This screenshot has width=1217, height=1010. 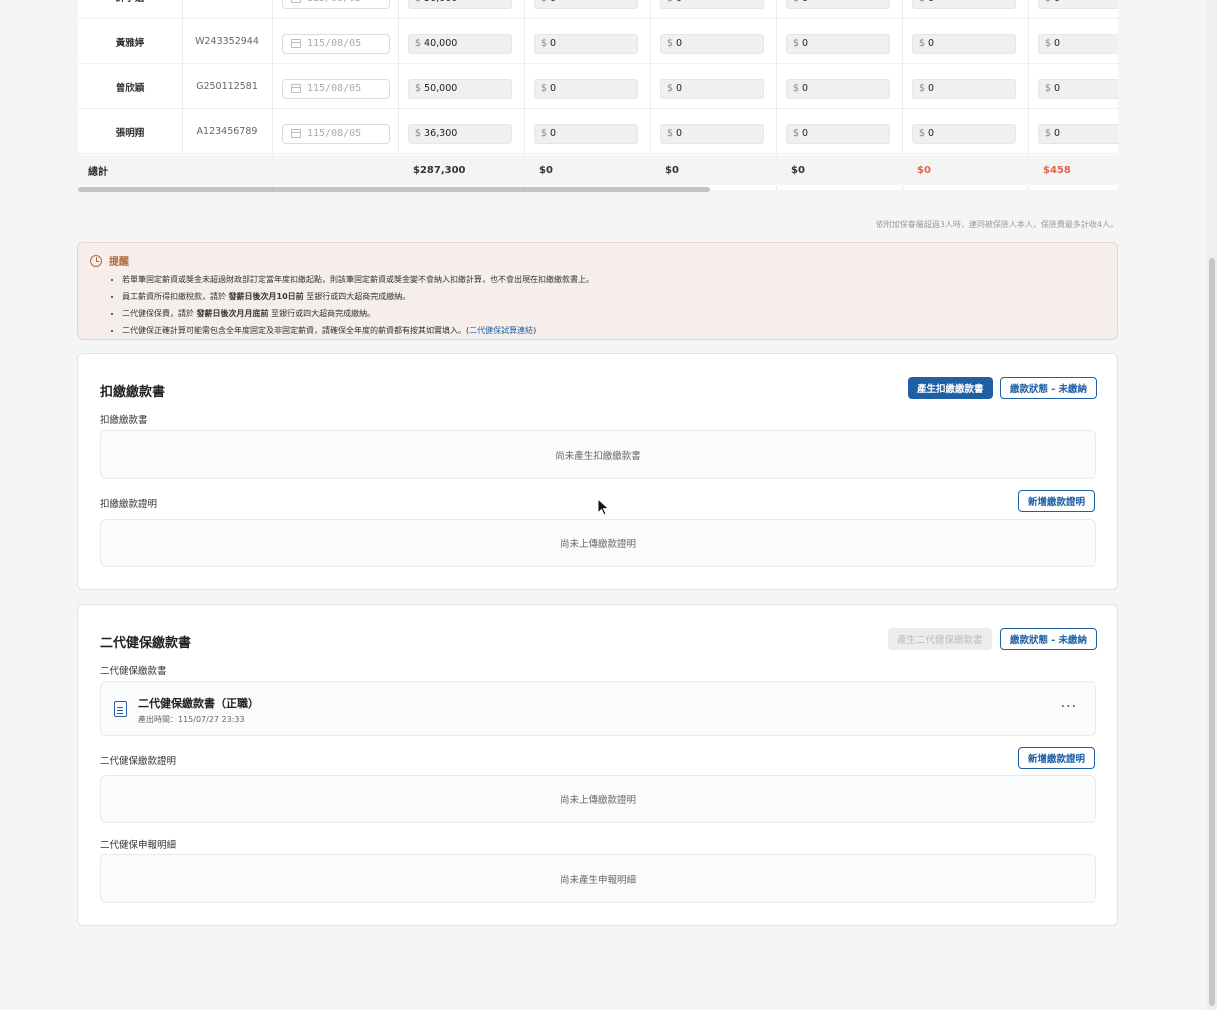 What do you see at coordinates (1057, 758) in the screenshot?
I see `add-nhi-proof-button: 新增繳款證明` at bounding box center [1057, 758].